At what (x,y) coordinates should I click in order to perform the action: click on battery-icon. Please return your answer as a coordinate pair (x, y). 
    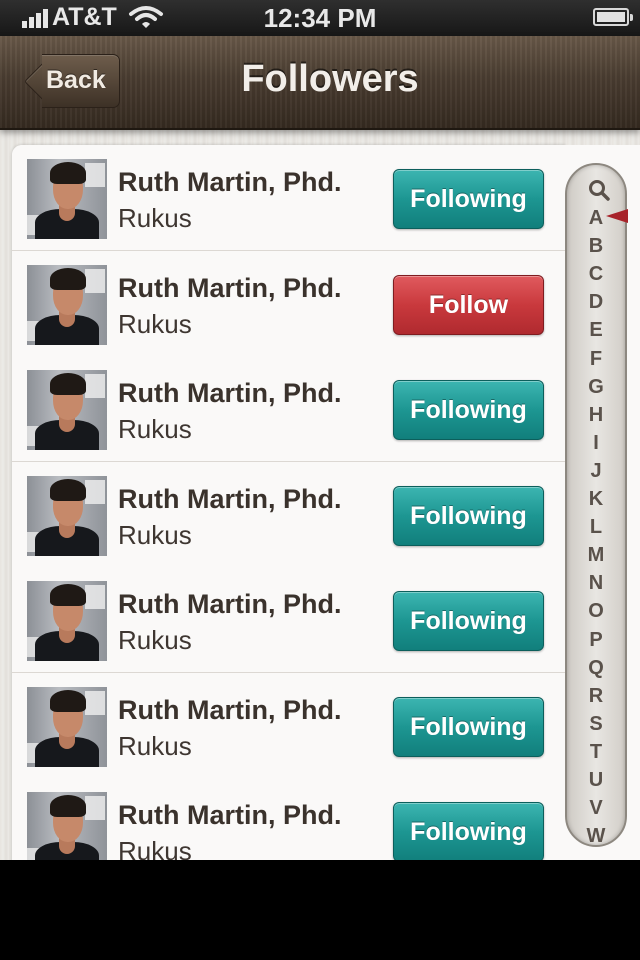
    Looking at the image, I should click on (613, 17).